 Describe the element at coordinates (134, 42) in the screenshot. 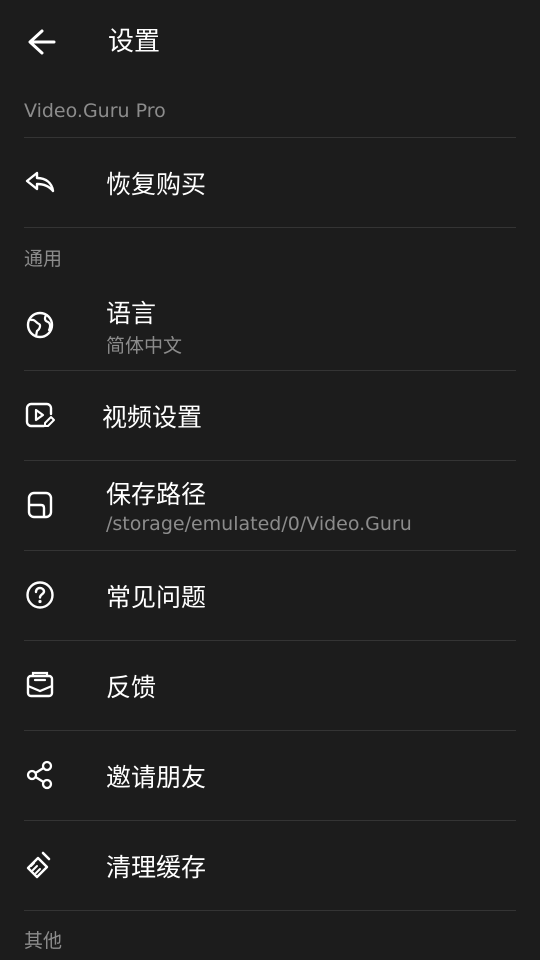

I see `page-title: 设置` at that location.